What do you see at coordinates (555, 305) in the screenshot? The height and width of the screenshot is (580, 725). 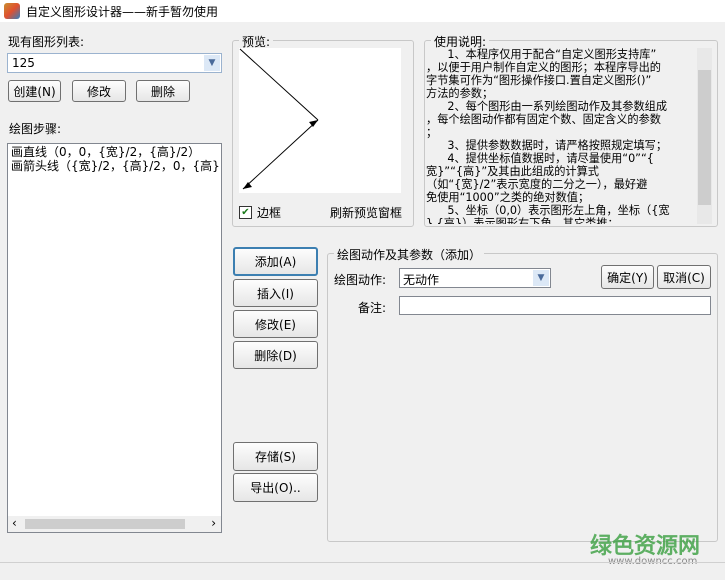 I see `note-input` at bounding box center [555, 305].